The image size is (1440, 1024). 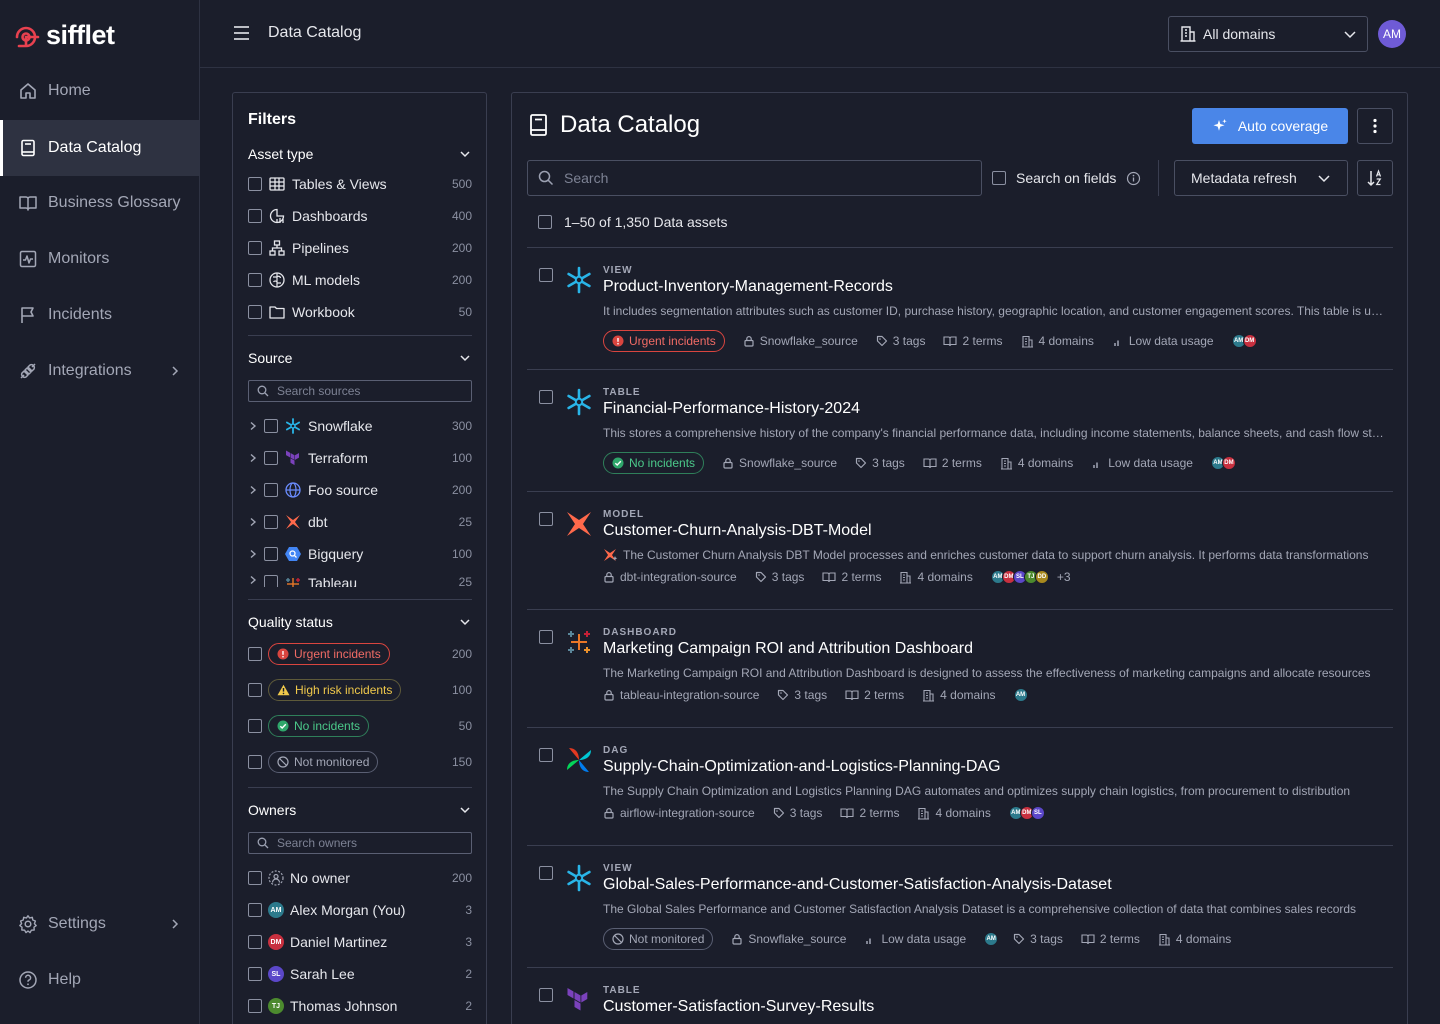 What do you see at coordinates (360, 312) in the screenshot?
I see `asset-type-workbook: Workbook 50` at bounding box center [360, 312].